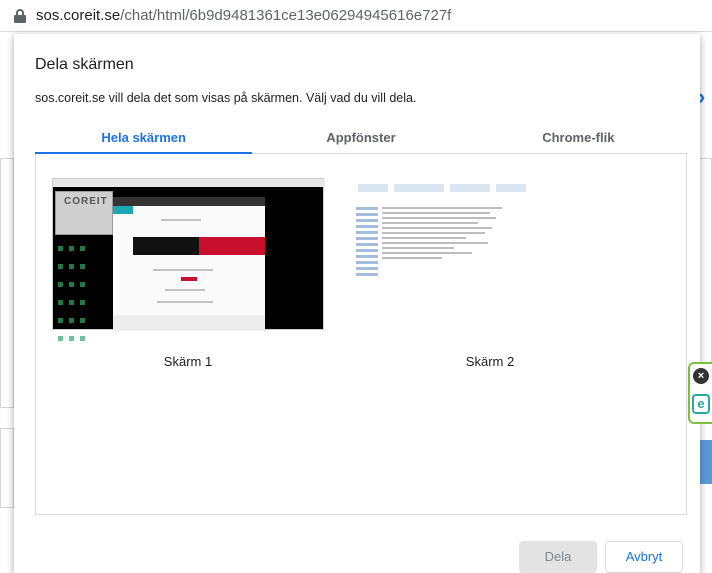 This screenshot has height=573, width=712. I want to click on tab-chrome-tab: Chrome-flik, so click(578, 137).